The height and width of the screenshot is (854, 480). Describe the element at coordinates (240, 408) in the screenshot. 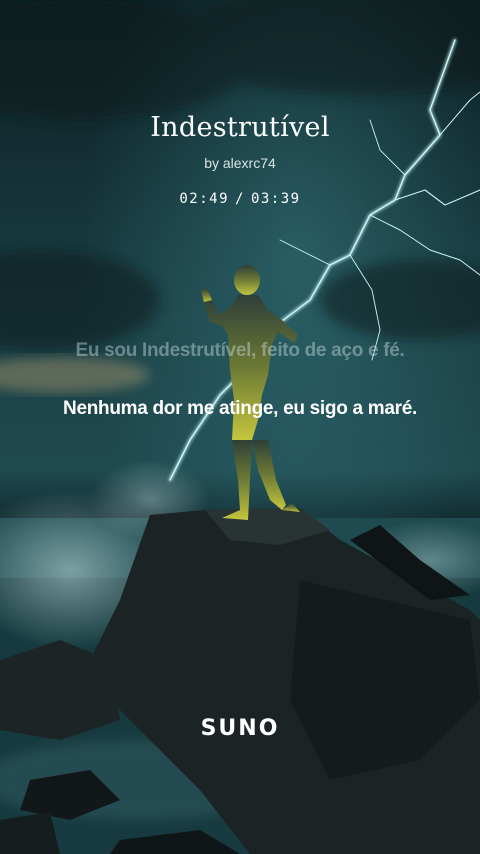

I see `lyric-line-current: Nenhuma dor me atinge, eu sigo a maré.` at that location.